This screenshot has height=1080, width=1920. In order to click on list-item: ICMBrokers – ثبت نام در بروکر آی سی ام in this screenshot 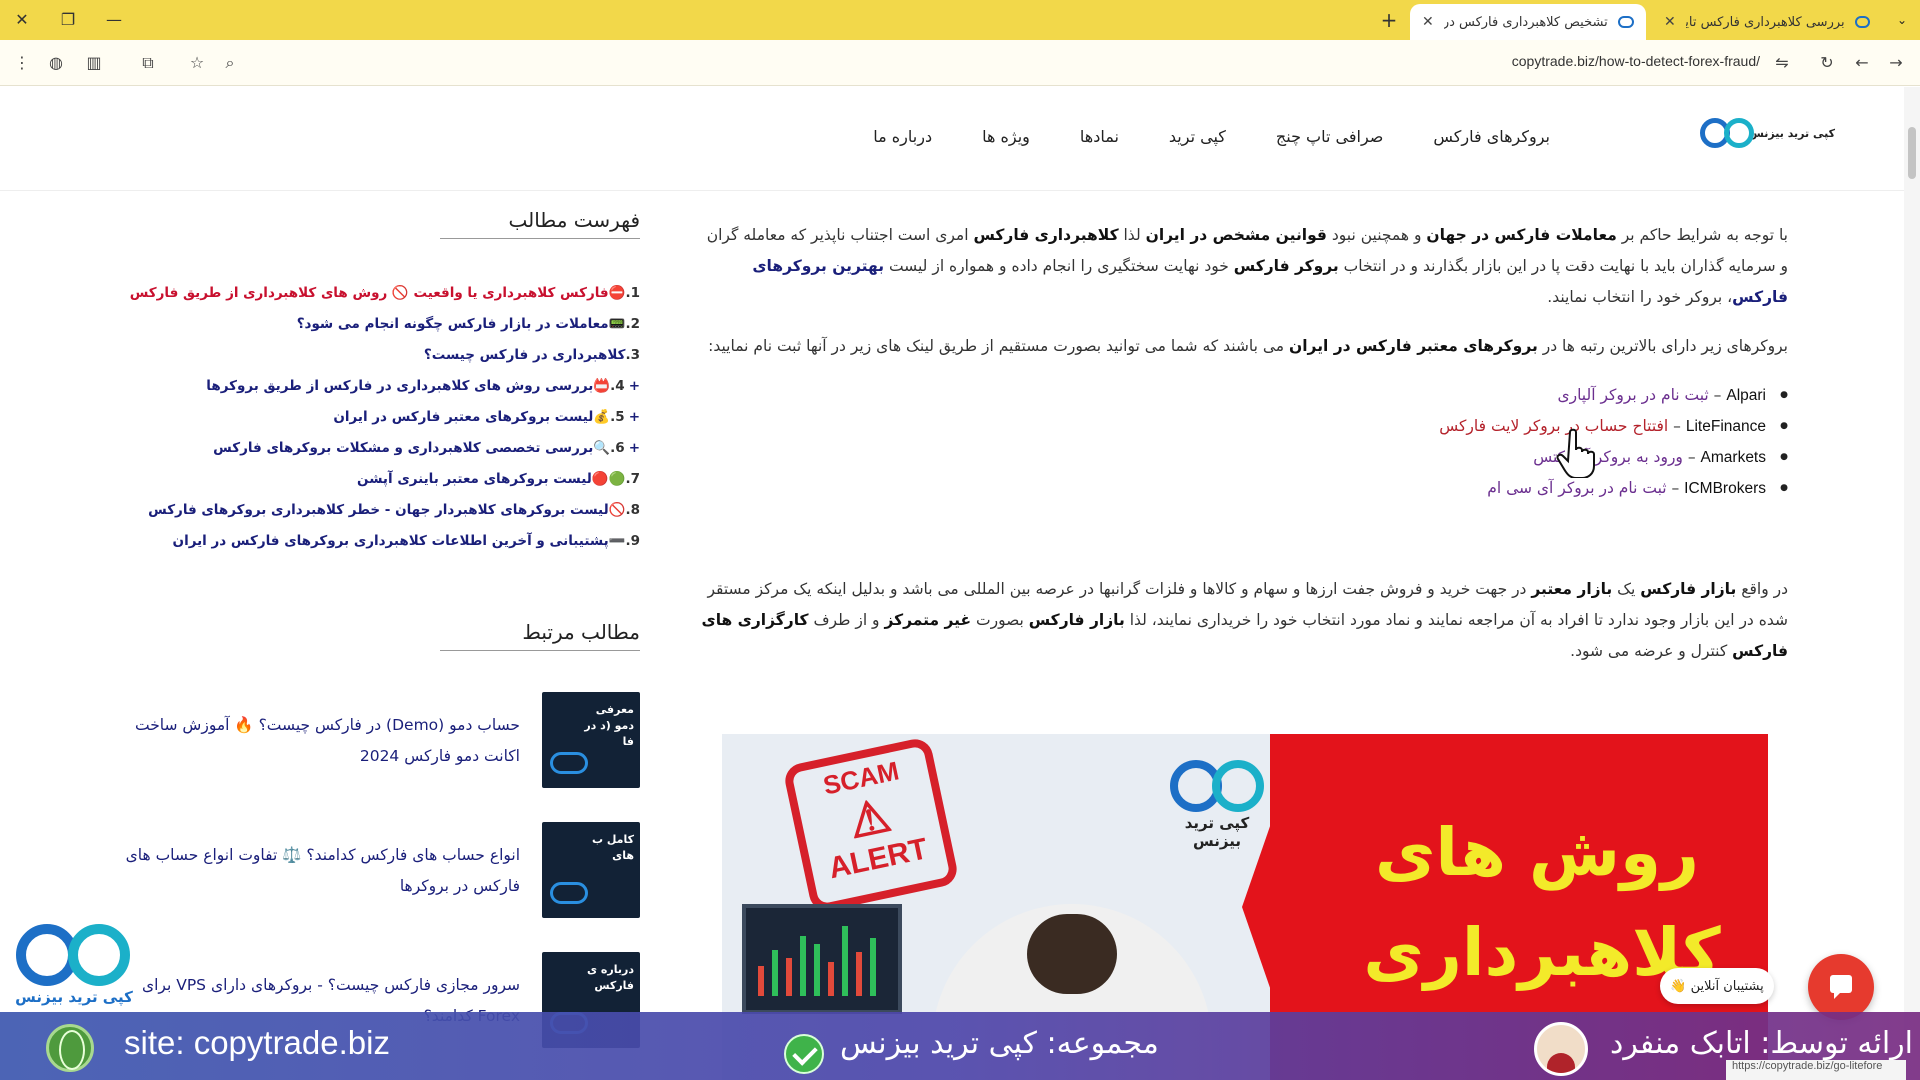, I will do `click(1244, 488)`.